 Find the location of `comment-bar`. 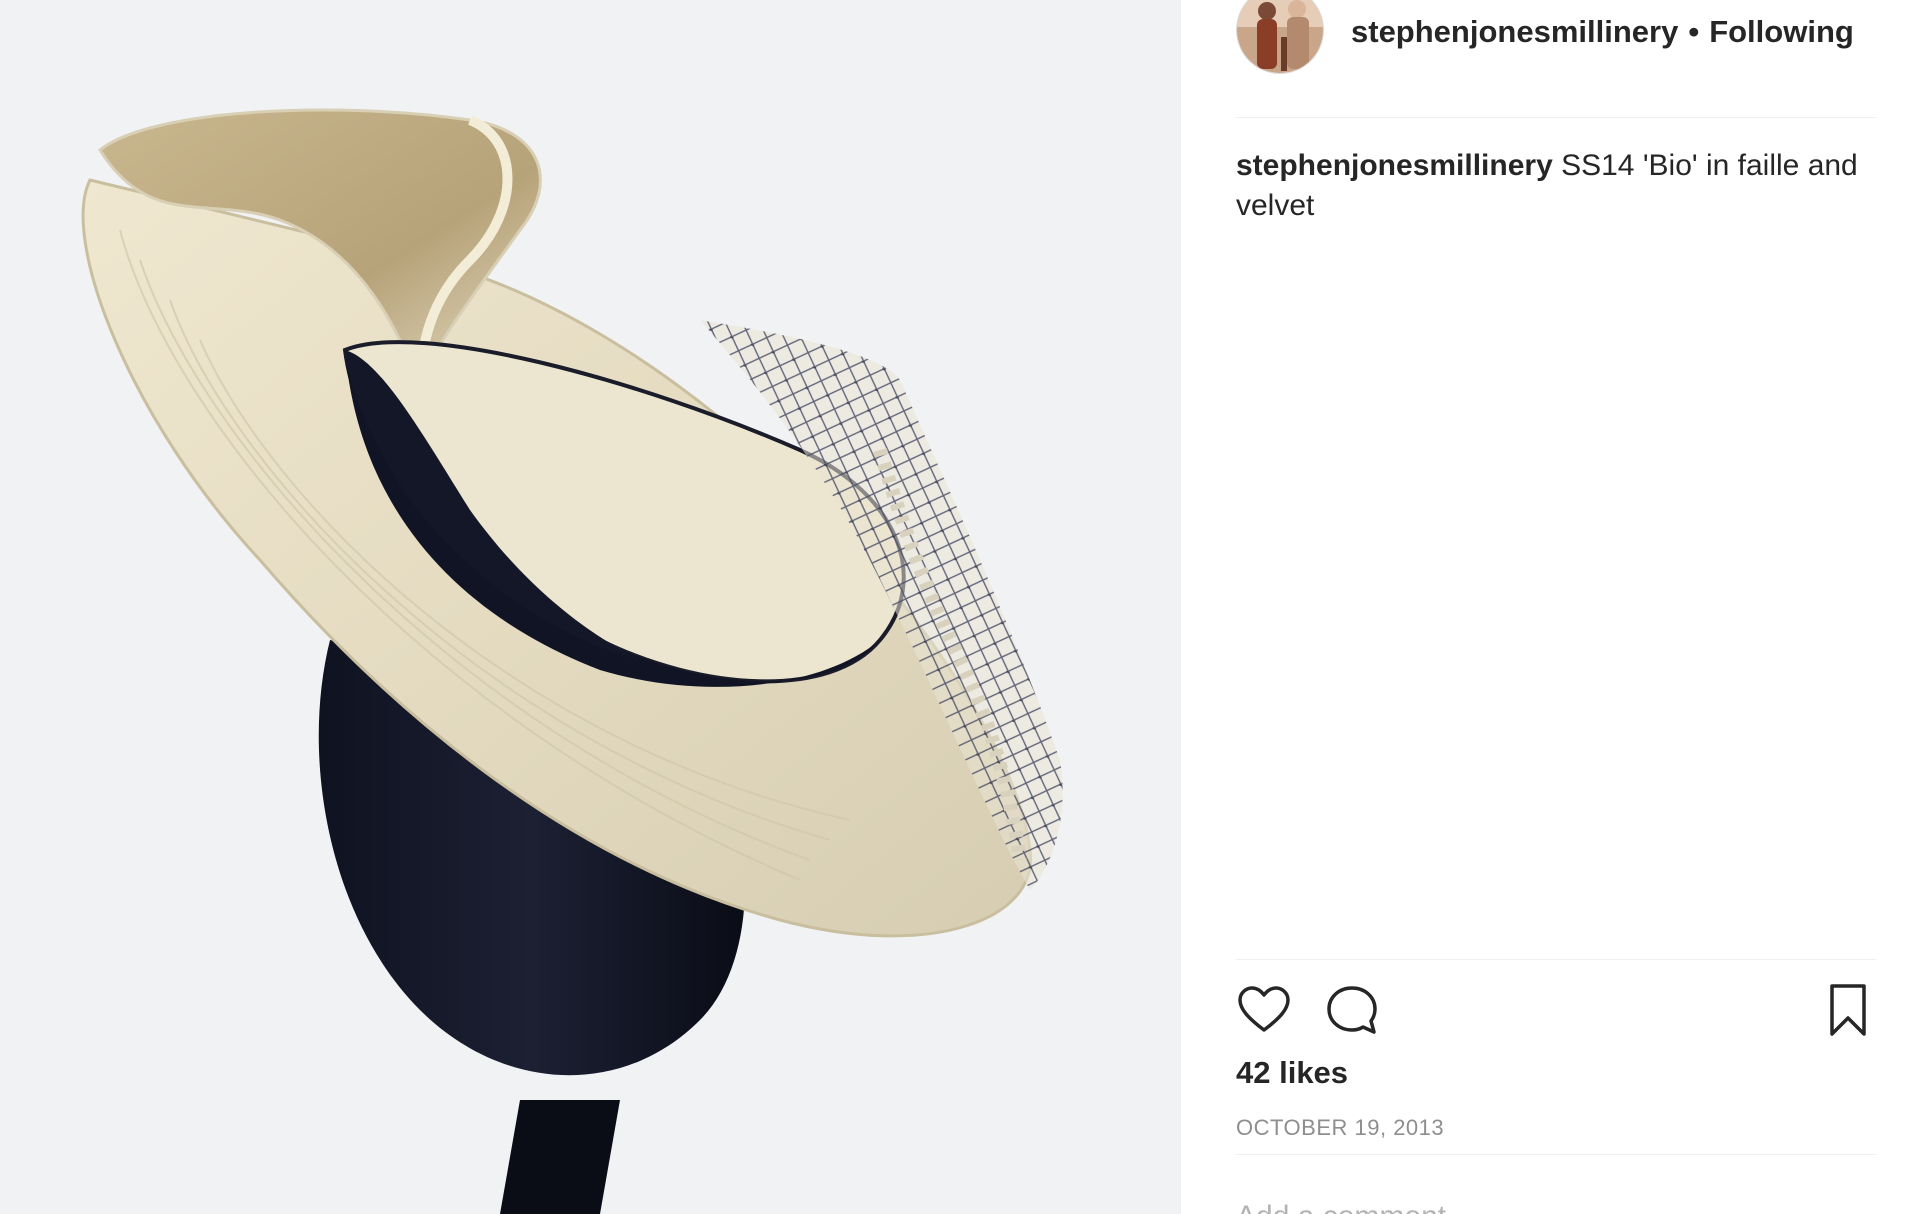

comment-bar is located at coordinates (1556, 1184).